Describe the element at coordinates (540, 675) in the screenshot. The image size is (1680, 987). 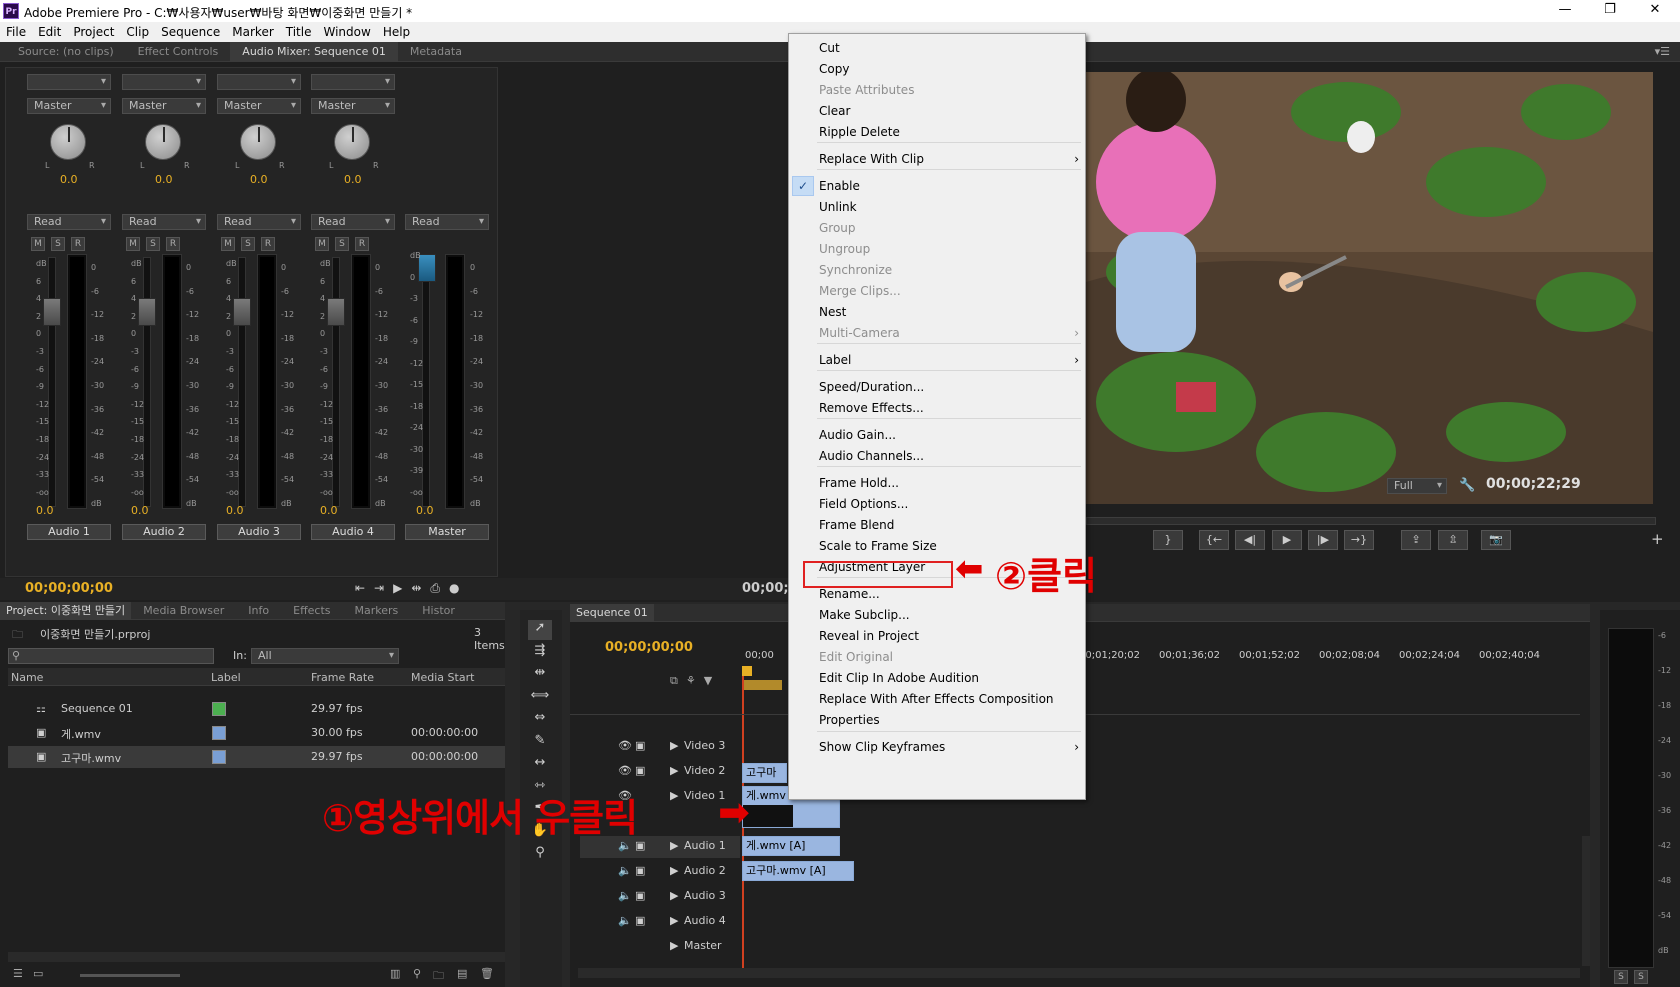
I see `ripple-edit-tool-icon: ⇹` at that location.